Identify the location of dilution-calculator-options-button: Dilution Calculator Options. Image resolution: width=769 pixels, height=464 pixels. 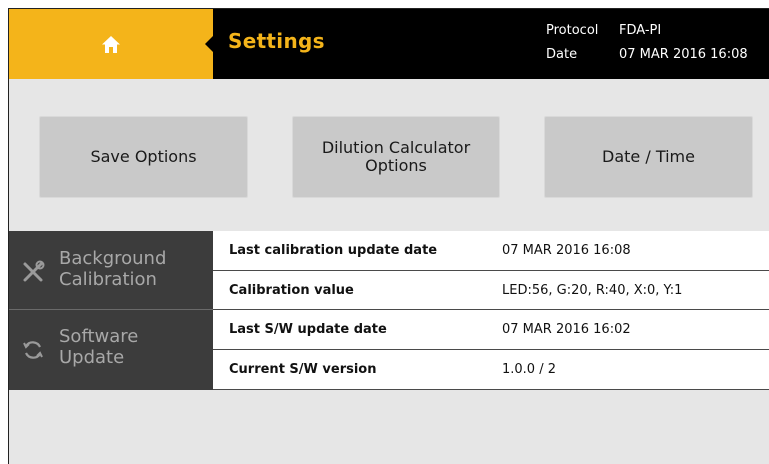
(396, 157).